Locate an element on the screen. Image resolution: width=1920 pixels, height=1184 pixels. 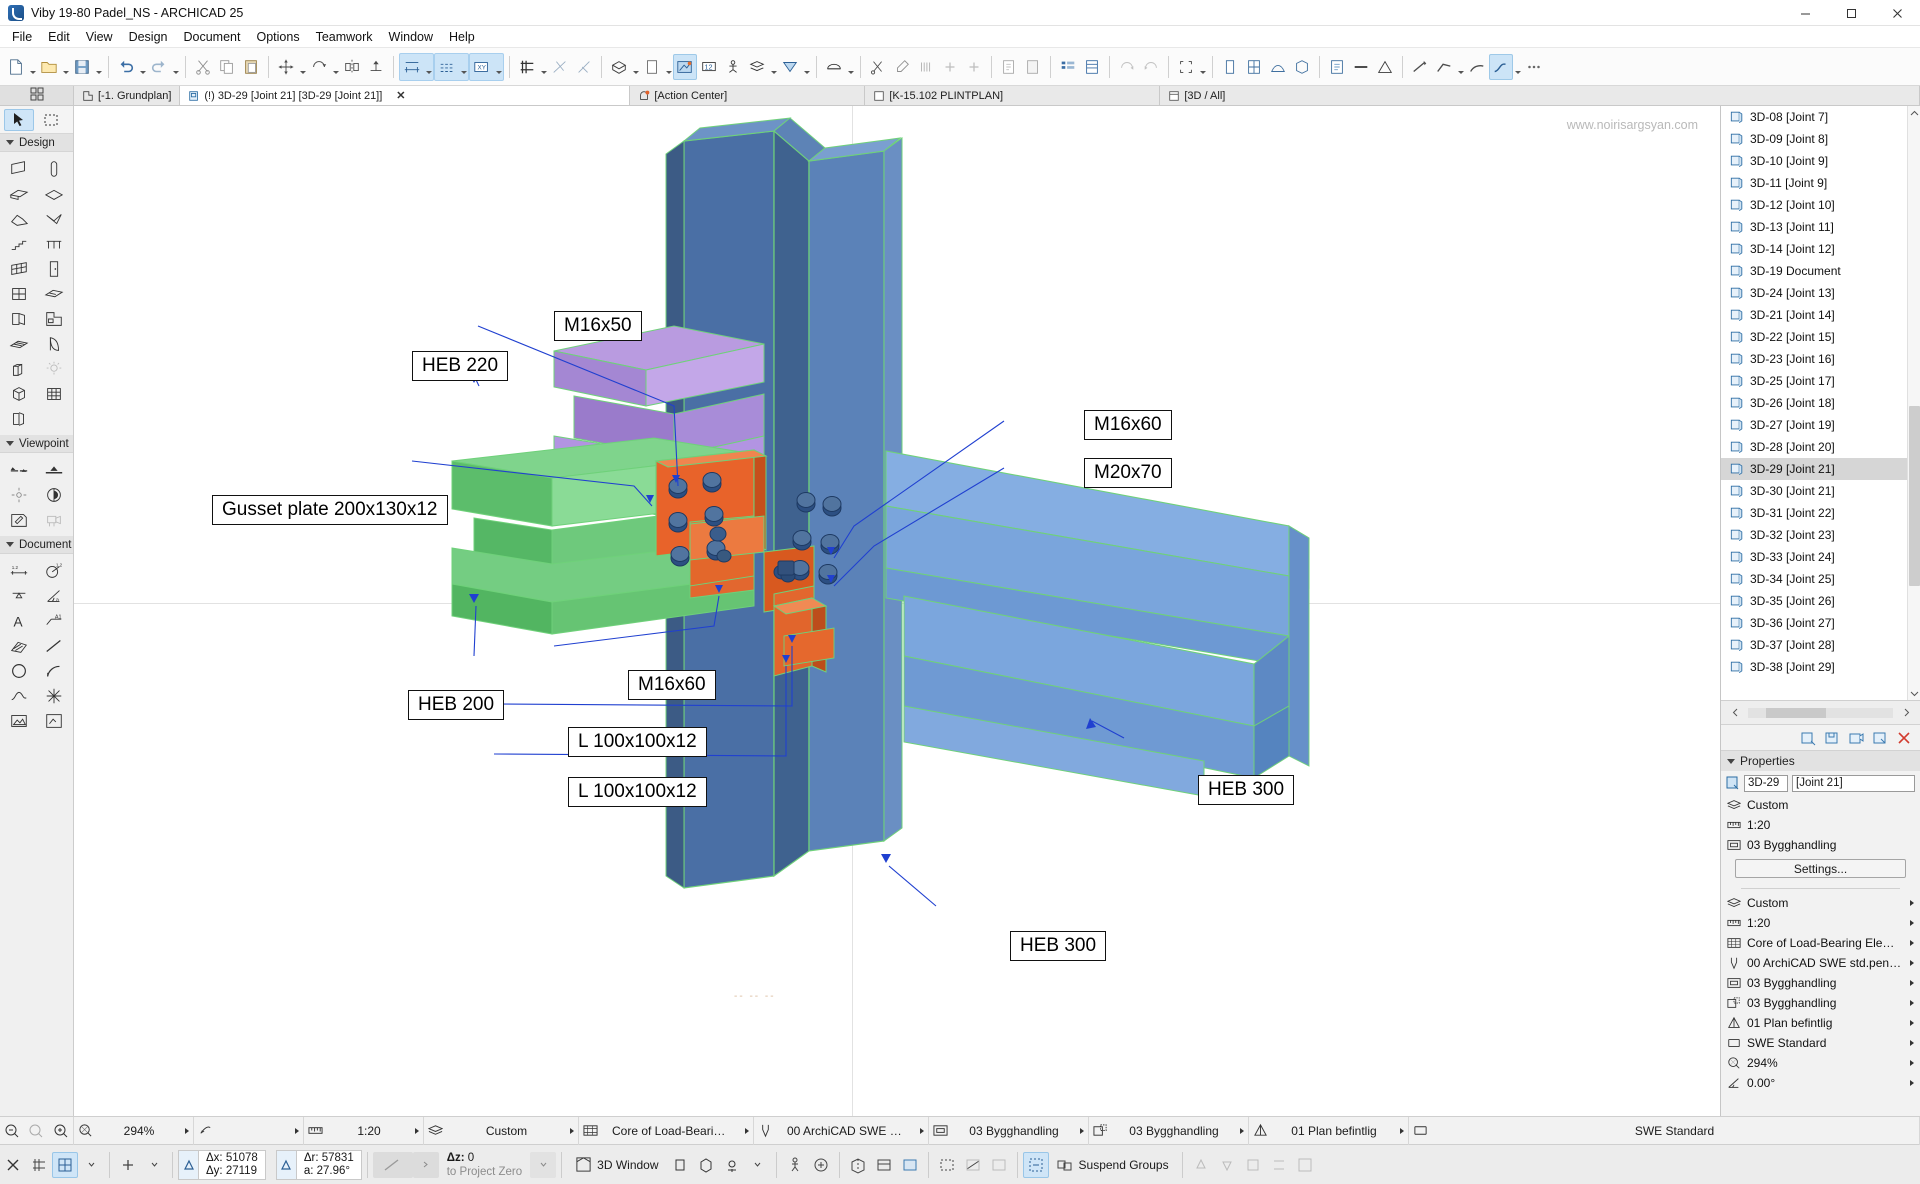
model-view-dropdown is located at coordinates (806, 67).